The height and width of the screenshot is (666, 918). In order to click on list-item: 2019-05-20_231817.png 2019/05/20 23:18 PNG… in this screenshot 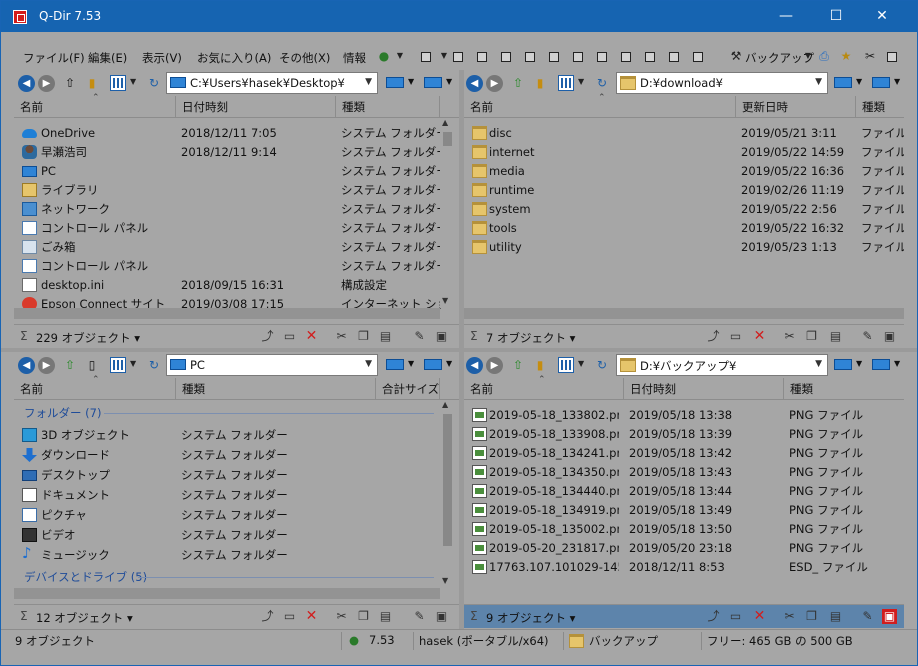, I will do `click(684, 548)`.